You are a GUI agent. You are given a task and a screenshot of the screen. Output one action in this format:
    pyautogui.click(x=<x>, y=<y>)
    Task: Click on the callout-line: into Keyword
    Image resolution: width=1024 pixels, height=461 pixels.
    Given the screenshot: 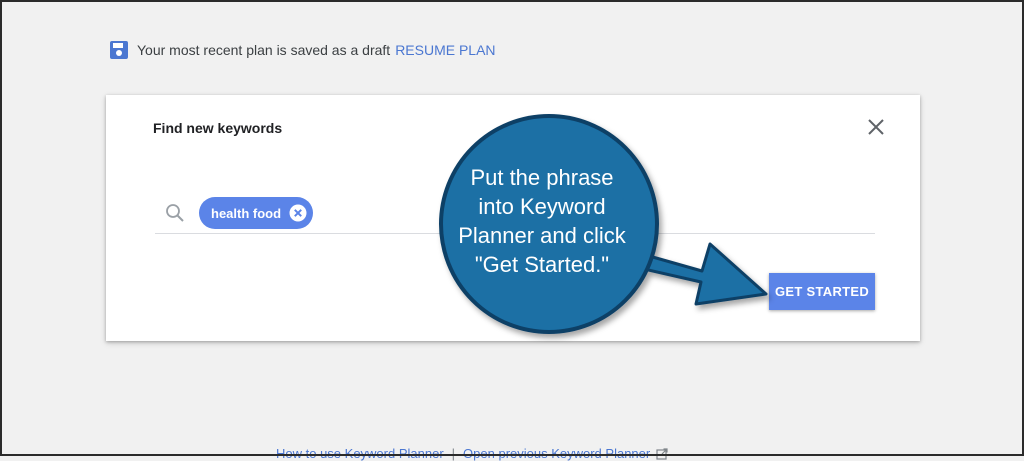 What is the action you would take?
    pyautogui.click(x=542, y=206)
    